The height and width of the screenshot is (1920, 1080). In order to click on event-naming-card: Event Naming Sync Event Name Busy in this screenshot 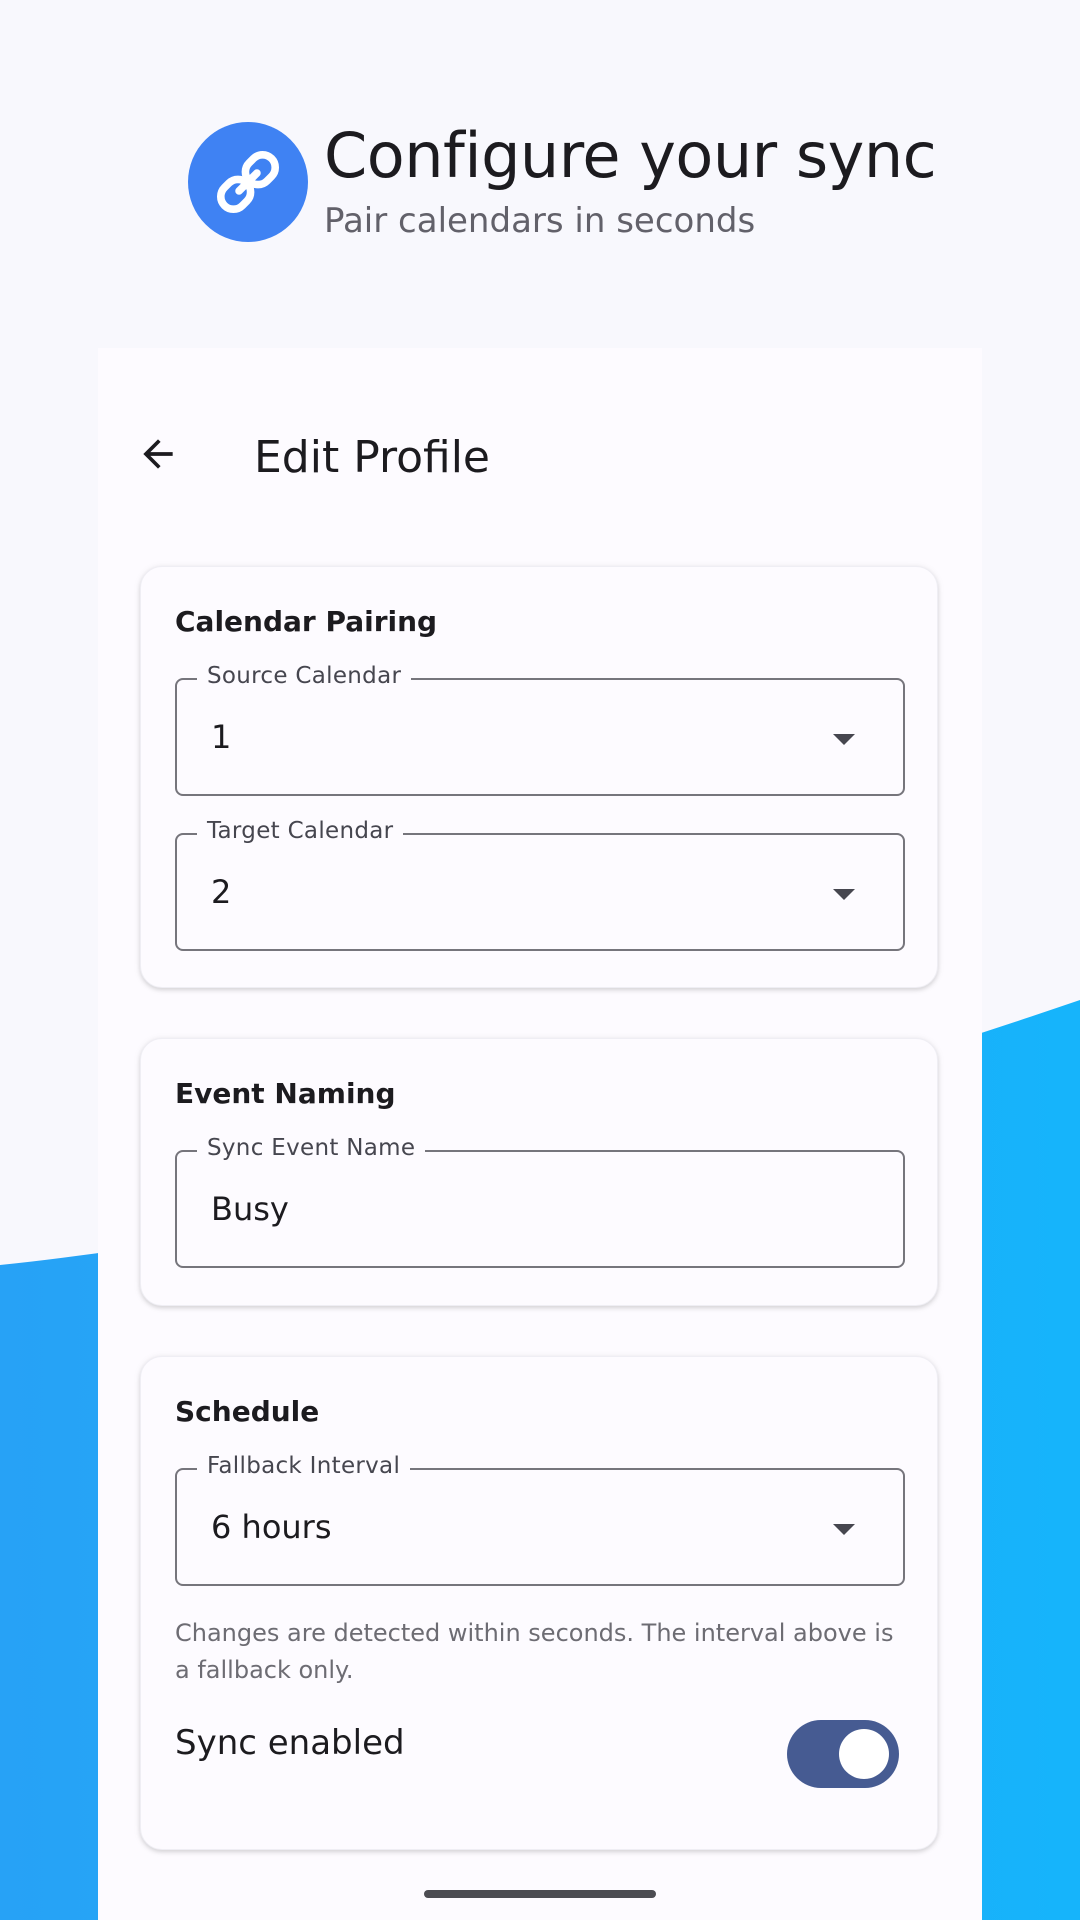, I will do `click(539, 1172)`.